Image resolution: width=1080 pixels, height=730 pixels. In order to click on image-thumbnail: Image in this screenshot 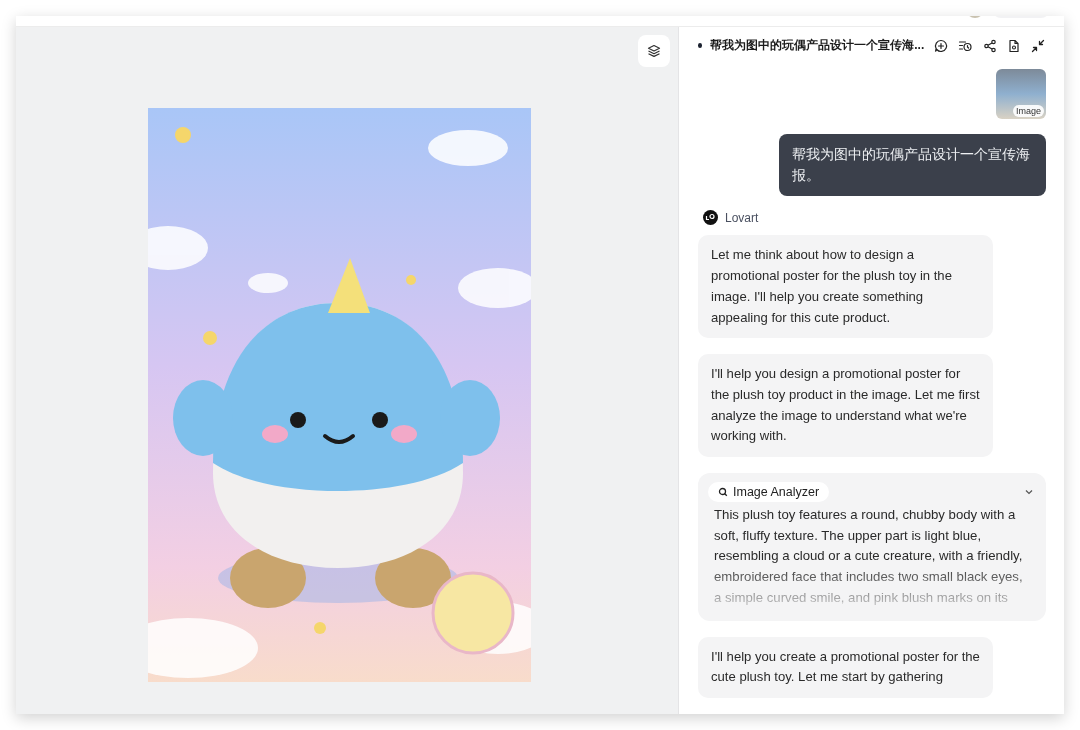, I will do `click(1021, 94)`.